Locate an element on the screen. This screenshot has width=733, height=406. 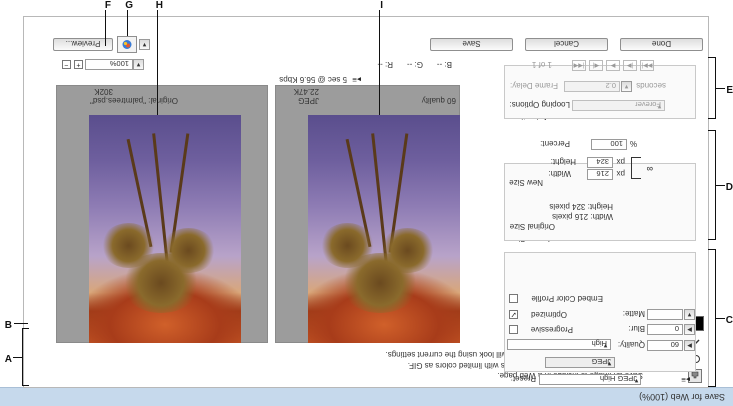
optimized-preview-image is located at coordinates (384, 229).